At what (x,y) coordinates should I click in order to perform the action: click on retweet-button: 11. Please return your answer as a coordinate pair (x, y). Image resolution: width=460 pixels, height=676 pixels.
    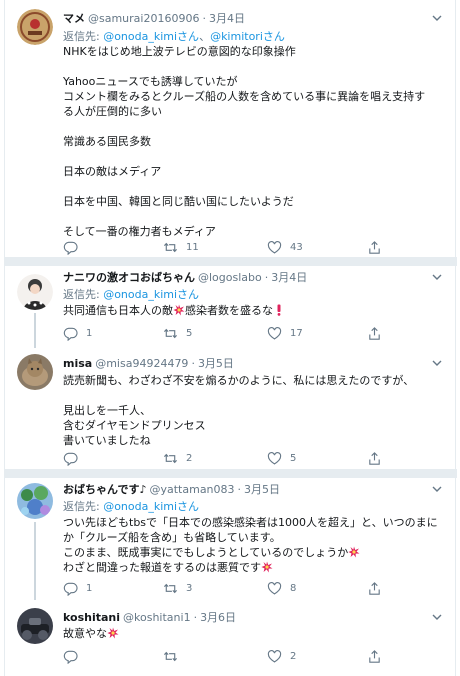
    Looking at the image, I should click on (181, 247).